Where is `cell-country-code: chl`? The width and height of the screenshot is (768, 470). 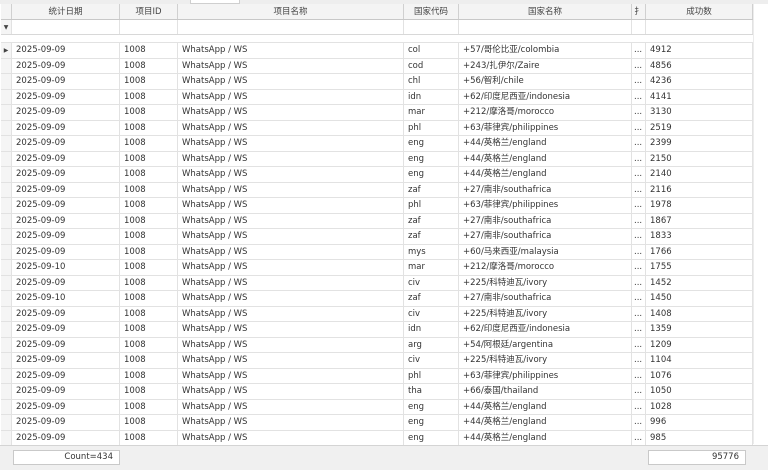 cell-country-code: chl is located at coordinates (431, 81).